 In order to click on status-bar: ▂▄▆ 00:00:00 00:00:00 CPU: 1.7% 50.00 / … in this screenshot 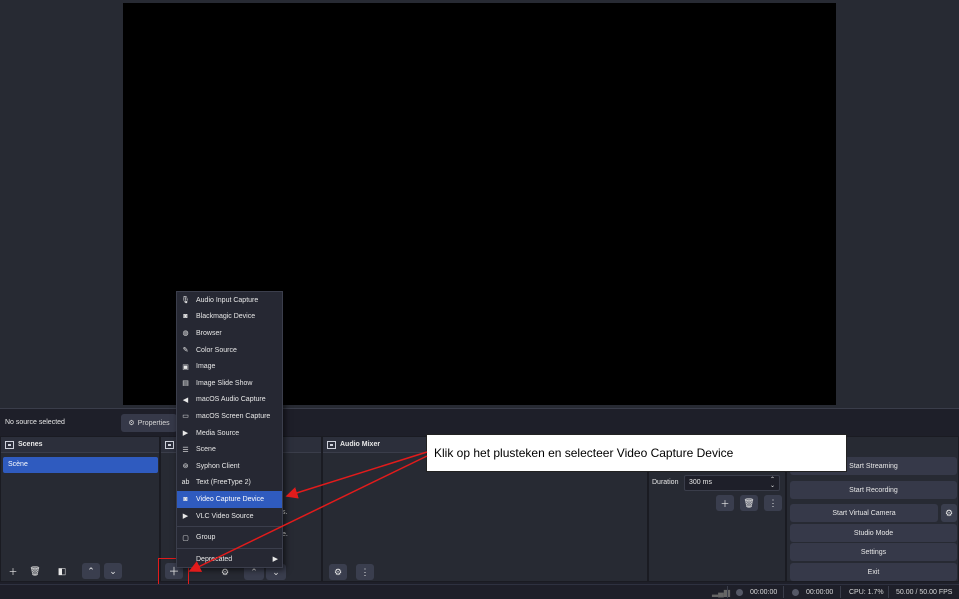, I will do `click(479, 591)`.